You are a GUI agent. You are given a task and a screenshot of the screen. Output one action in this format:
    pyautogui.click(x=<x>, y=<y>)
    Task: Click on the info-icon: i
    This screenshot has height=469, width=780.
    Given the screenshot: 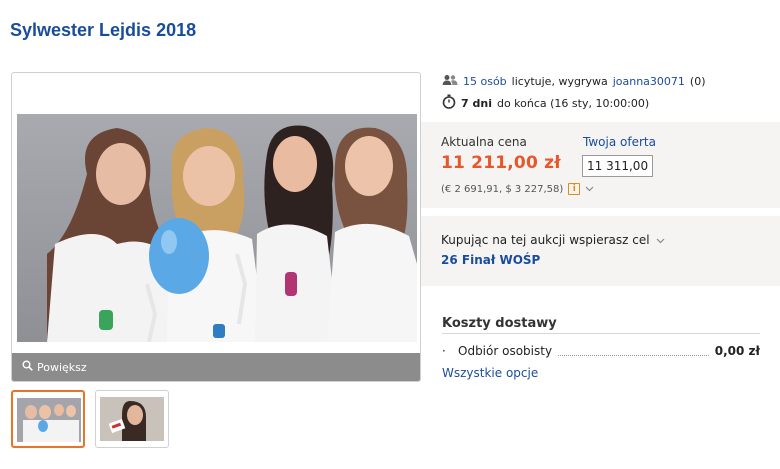 What is the action you would take?
    pyautogui.click(x=574, y=189)
    